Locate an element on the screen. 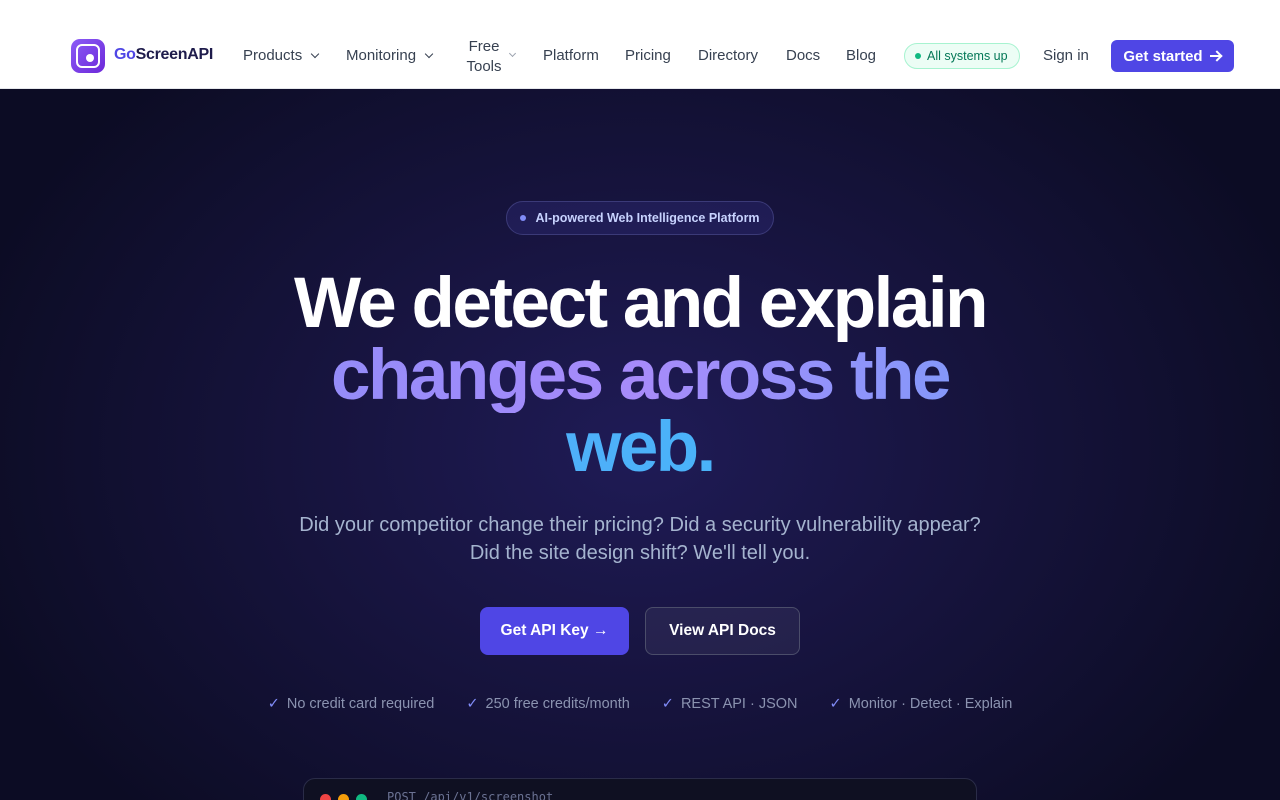  brand-name: GoScreenAPI is located at coordinates (163, 55).